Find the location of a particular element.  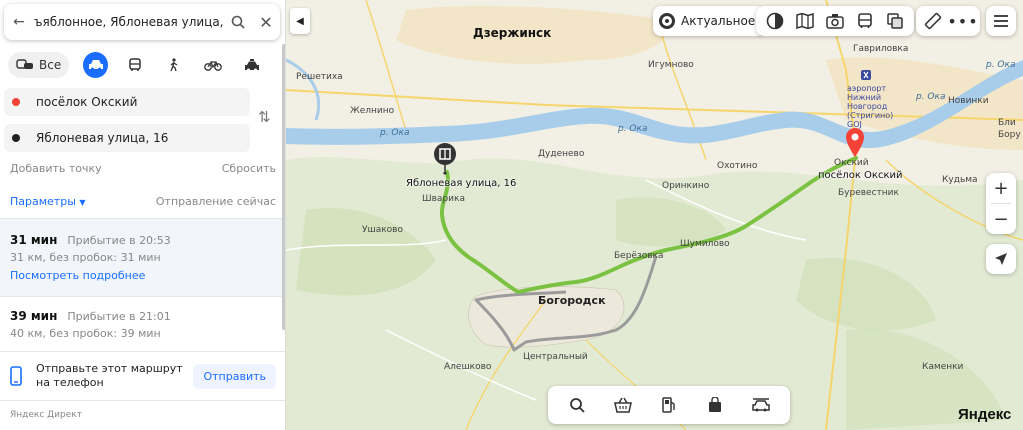

zoom-control: + − is located at coordinates (1001, 203).